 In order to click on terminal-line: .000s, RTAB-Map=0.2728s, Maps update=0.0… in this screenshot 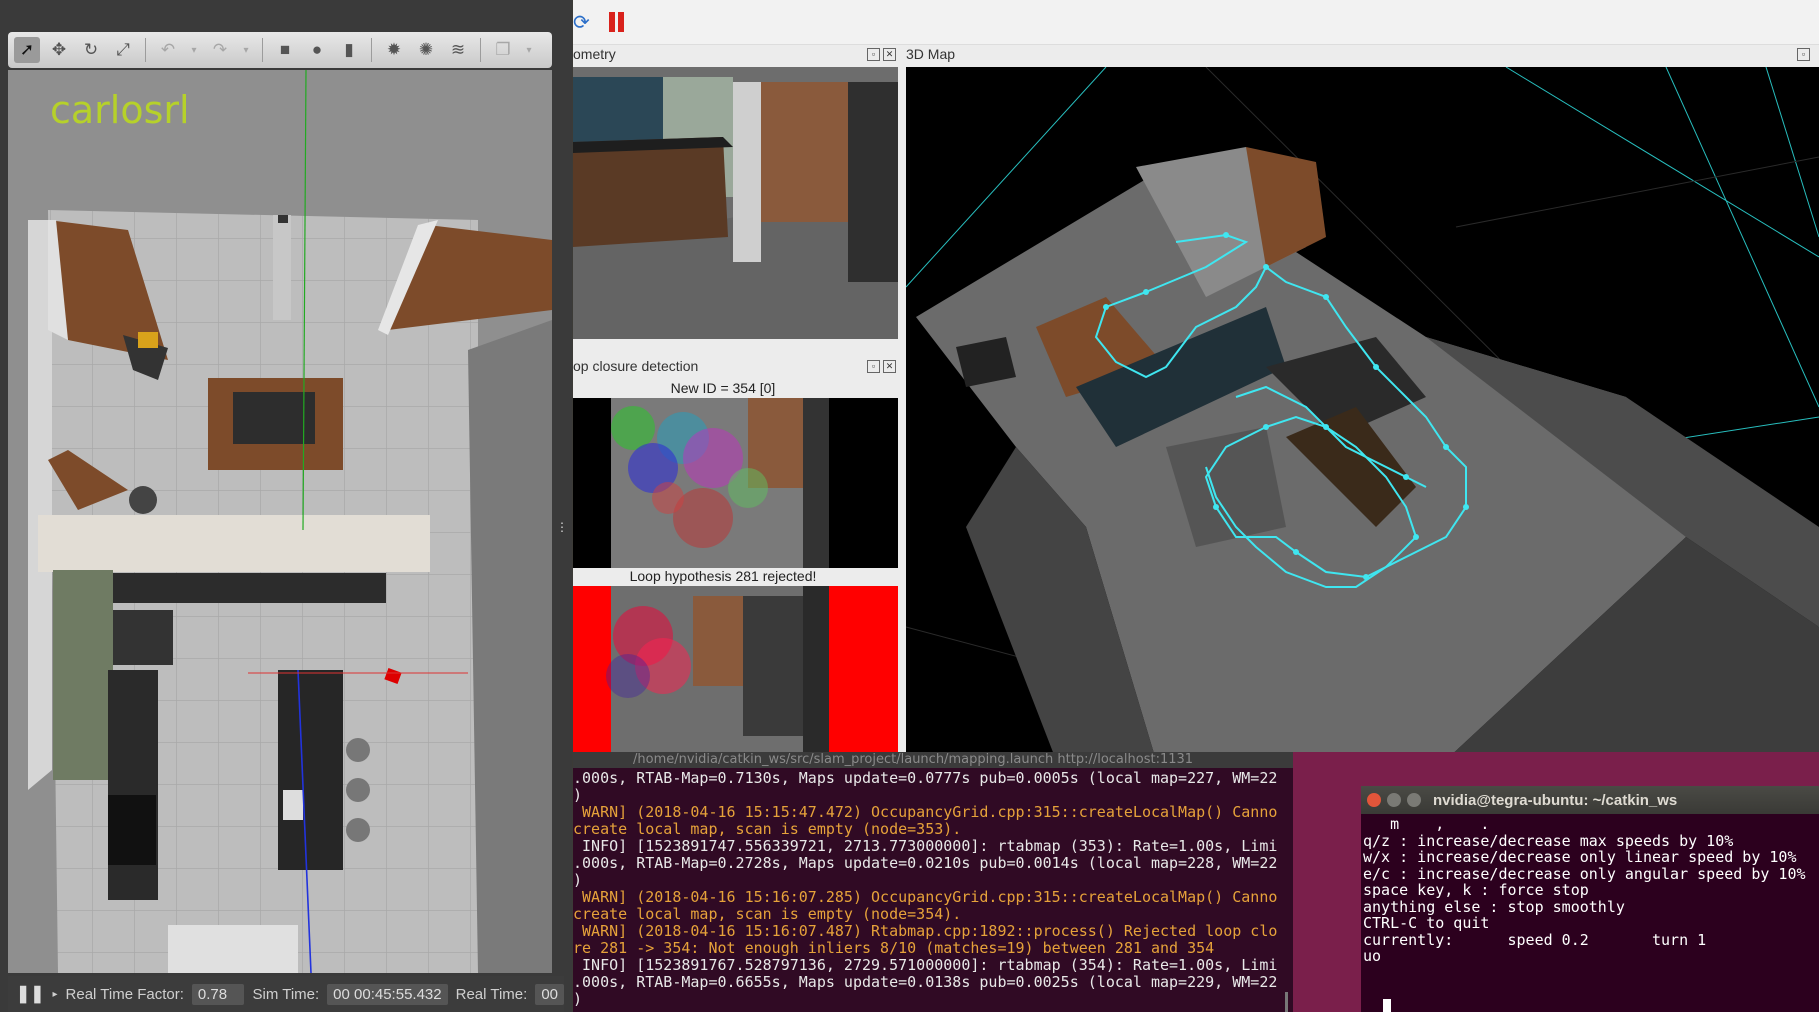, I will do `click(925, 863)`.